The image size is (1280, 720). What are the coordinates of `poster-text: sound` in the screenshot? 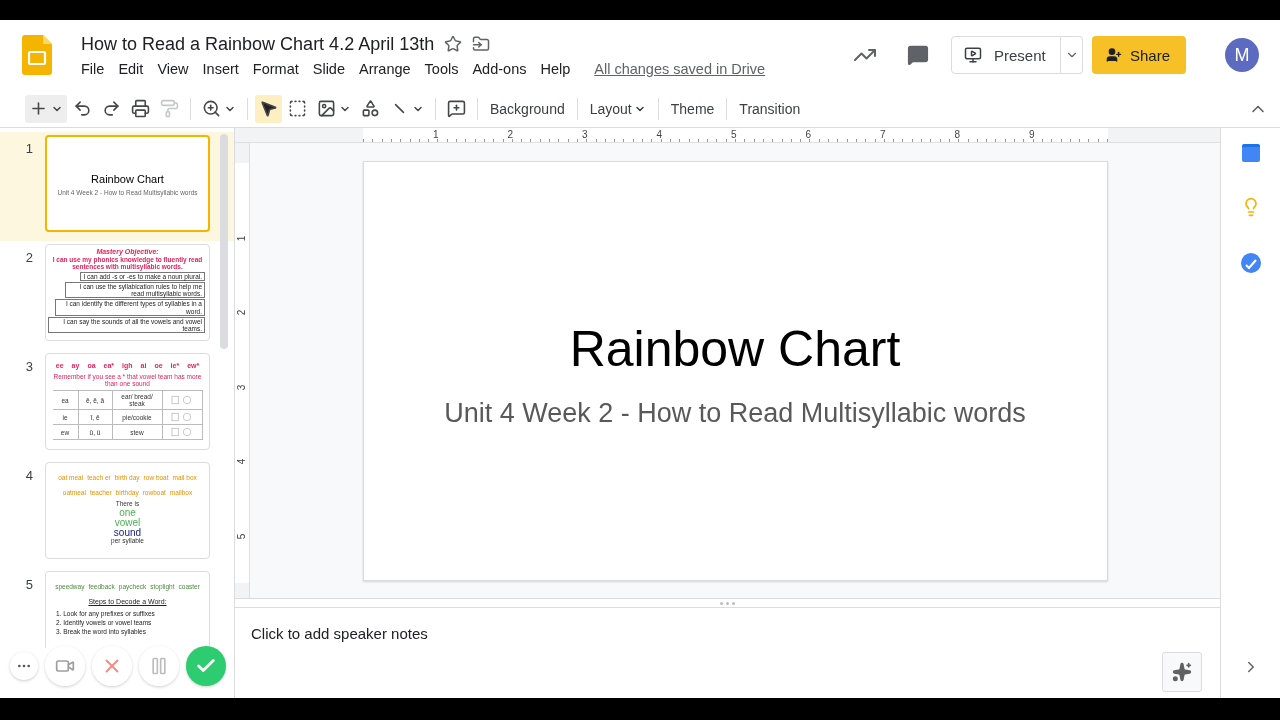 It's located at (127, 532).